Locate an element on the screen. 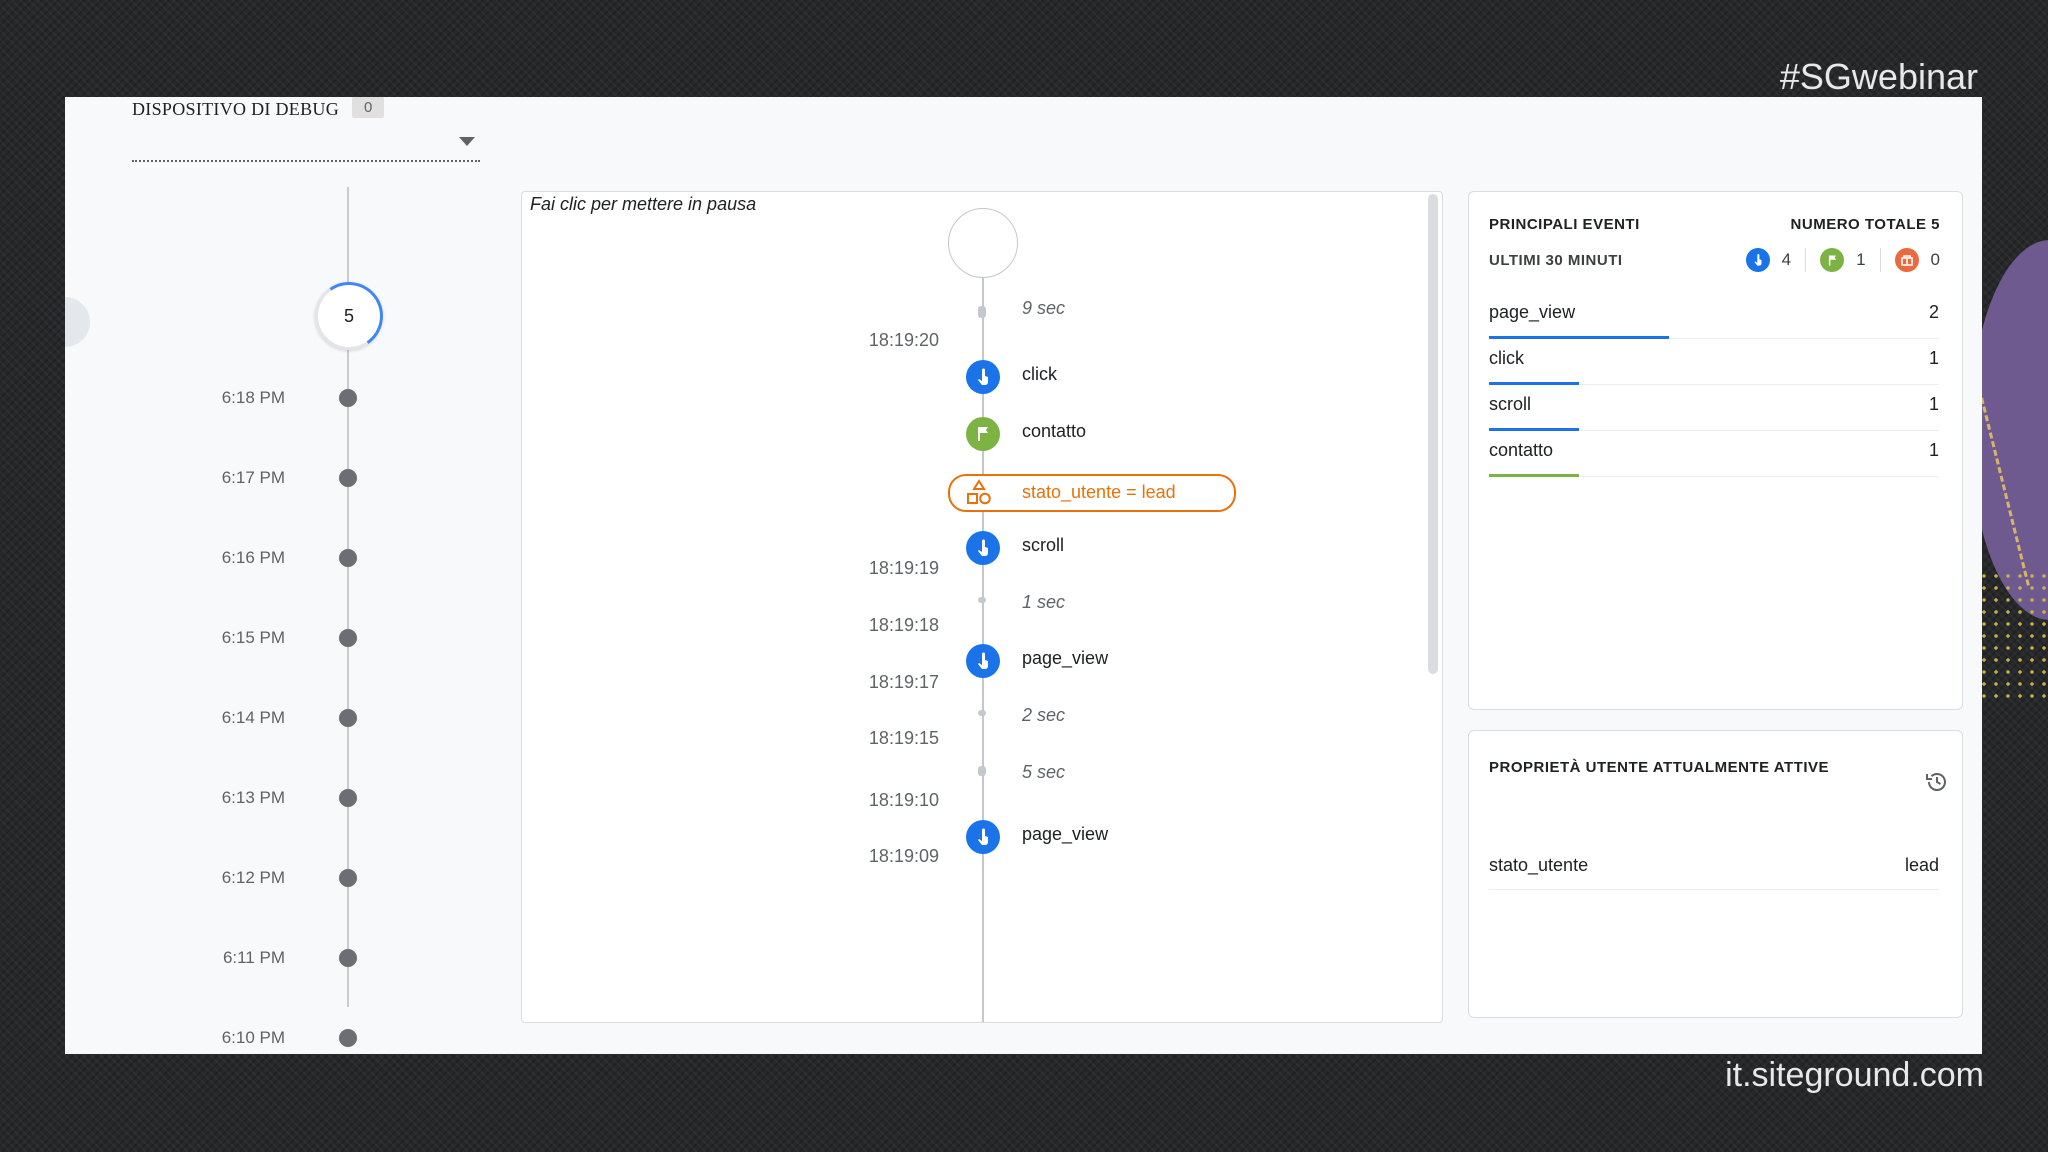 The width and height of the screenshot is (2048, 1152). standard-event-count: 4 is located at coordinates (1786, 259).